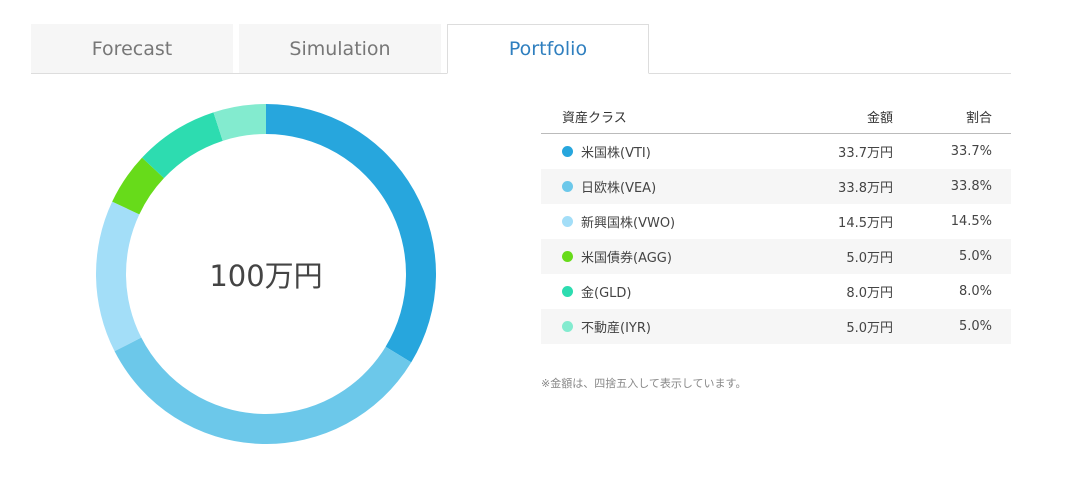  Describe the element at coordinates (971, 221) in the screenshot. I see `row-ratio: 14.5%` at that location.